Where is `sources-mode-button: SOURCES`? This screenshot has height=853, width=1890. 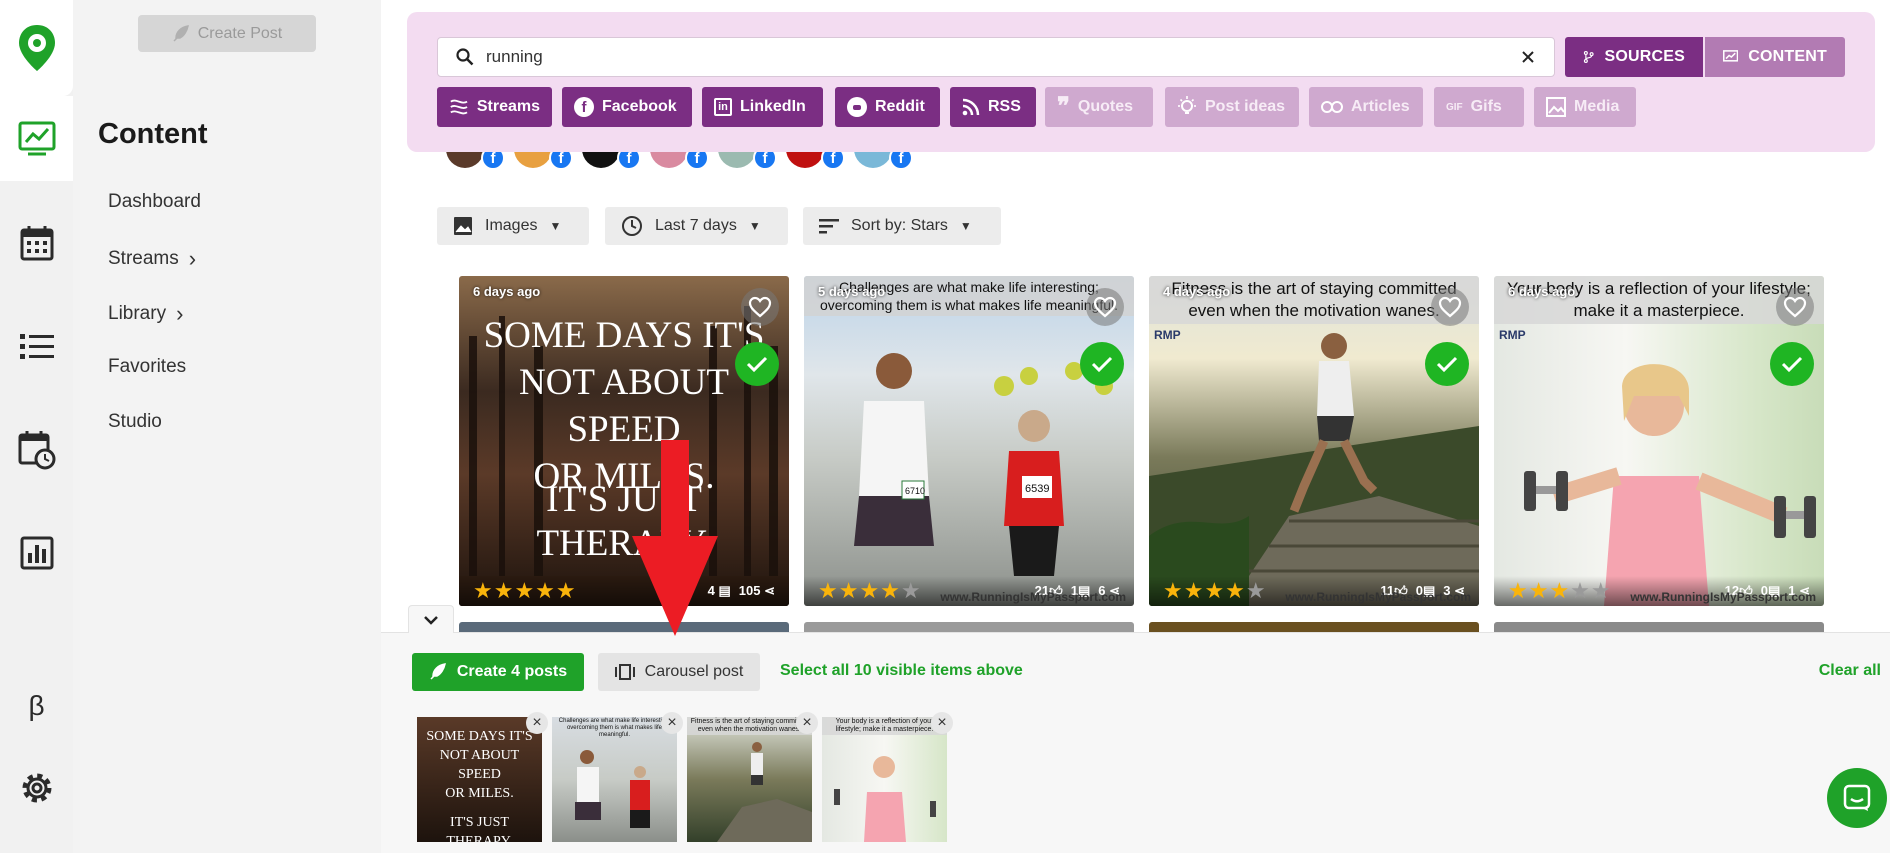 sources-mode-button: SOURCES is located at coordinates (1634, 57).